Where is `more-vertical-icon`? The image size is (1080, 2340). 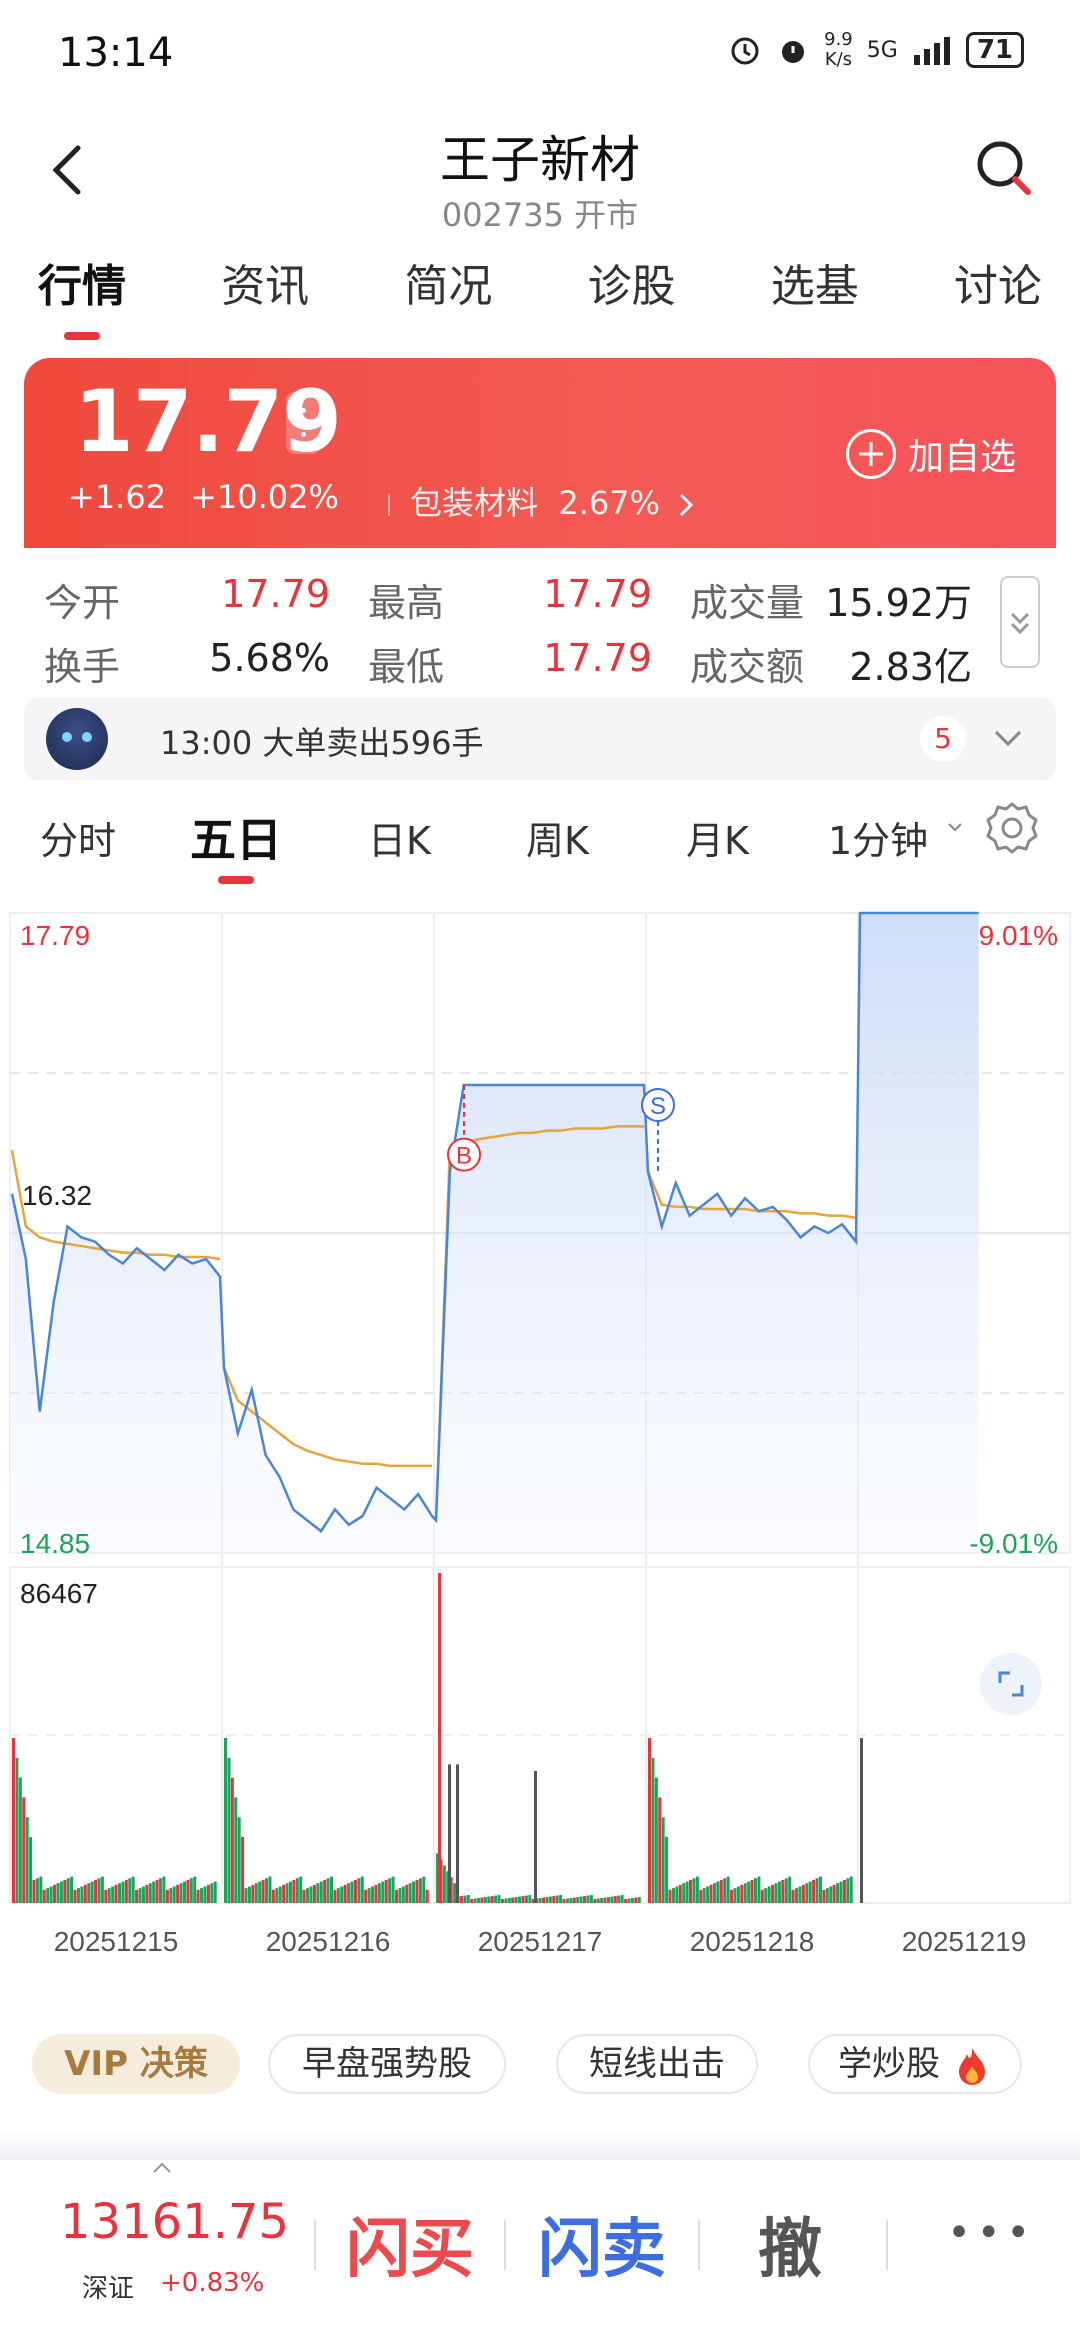 more-vertical-icon is located at coordinates (303, 423).